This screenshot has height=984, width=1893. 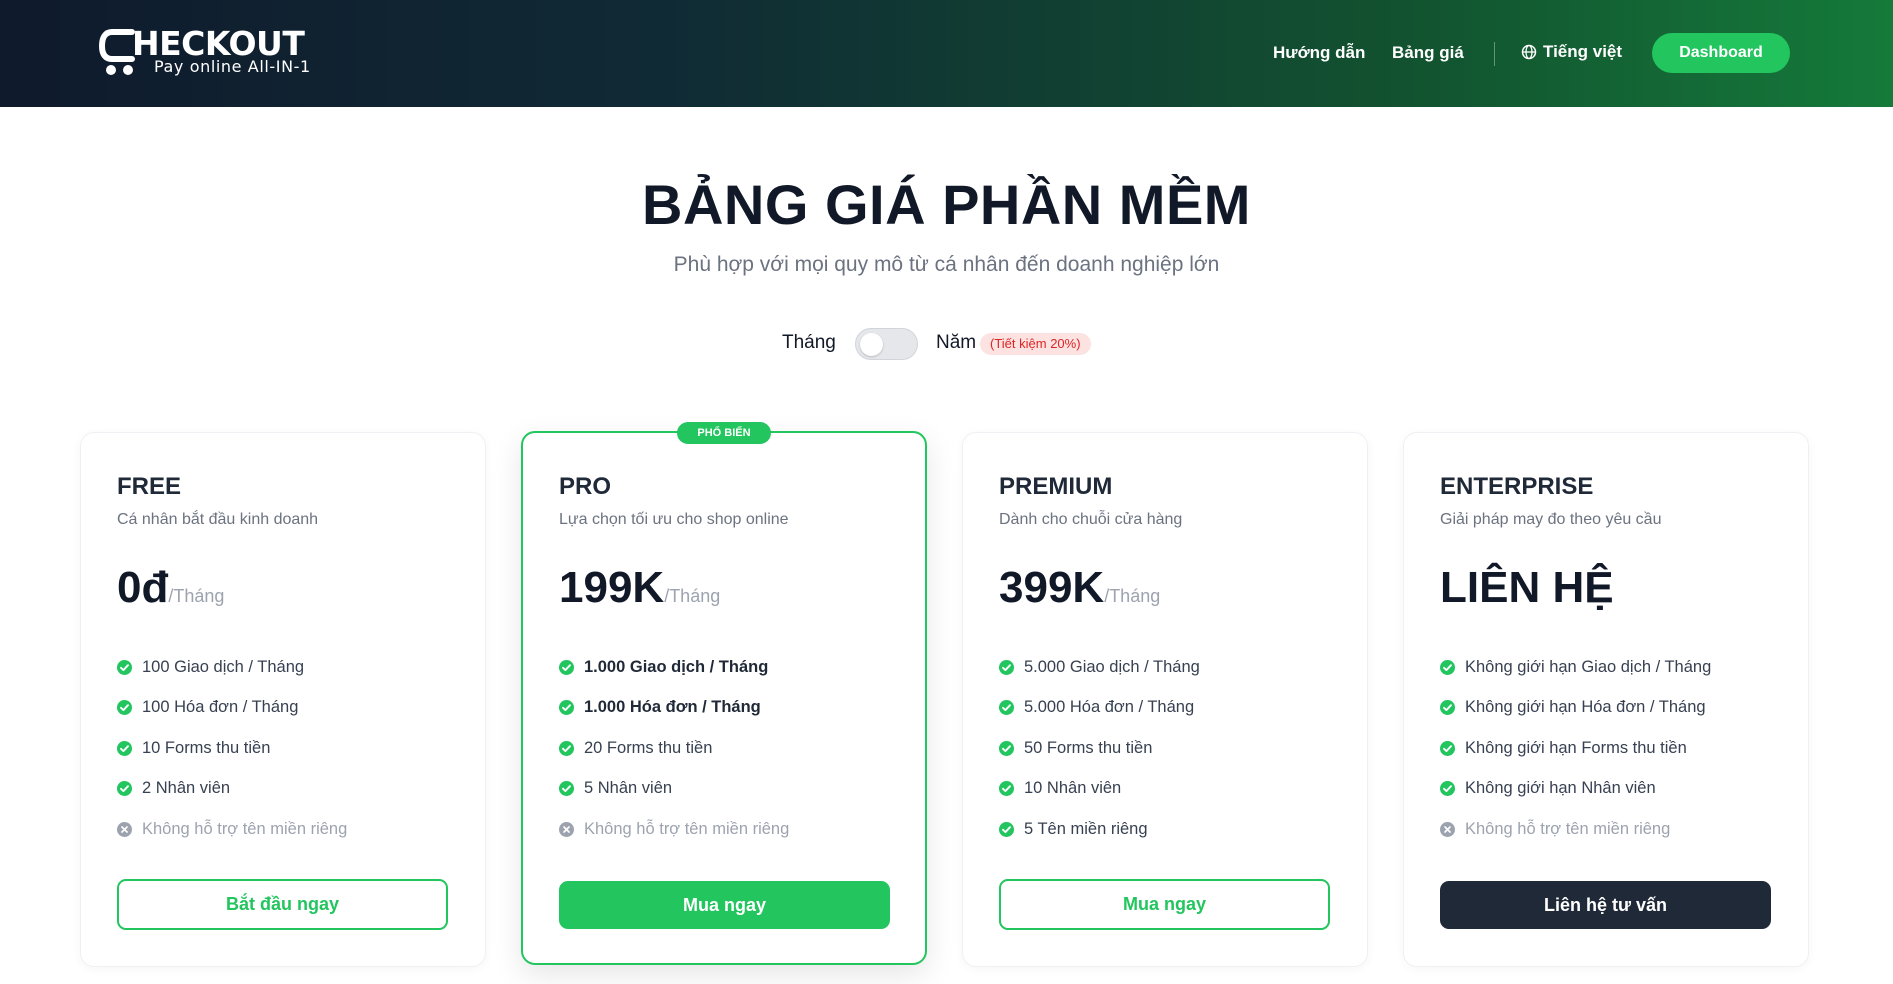 I want to click on feature-text: 1.000 Hóa đơn / Tháng, so click(x=672, y=707).